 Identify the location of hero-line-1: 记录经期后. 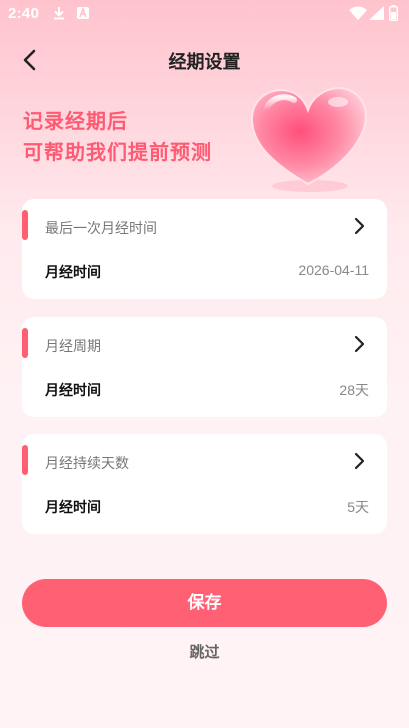
(75, 121).